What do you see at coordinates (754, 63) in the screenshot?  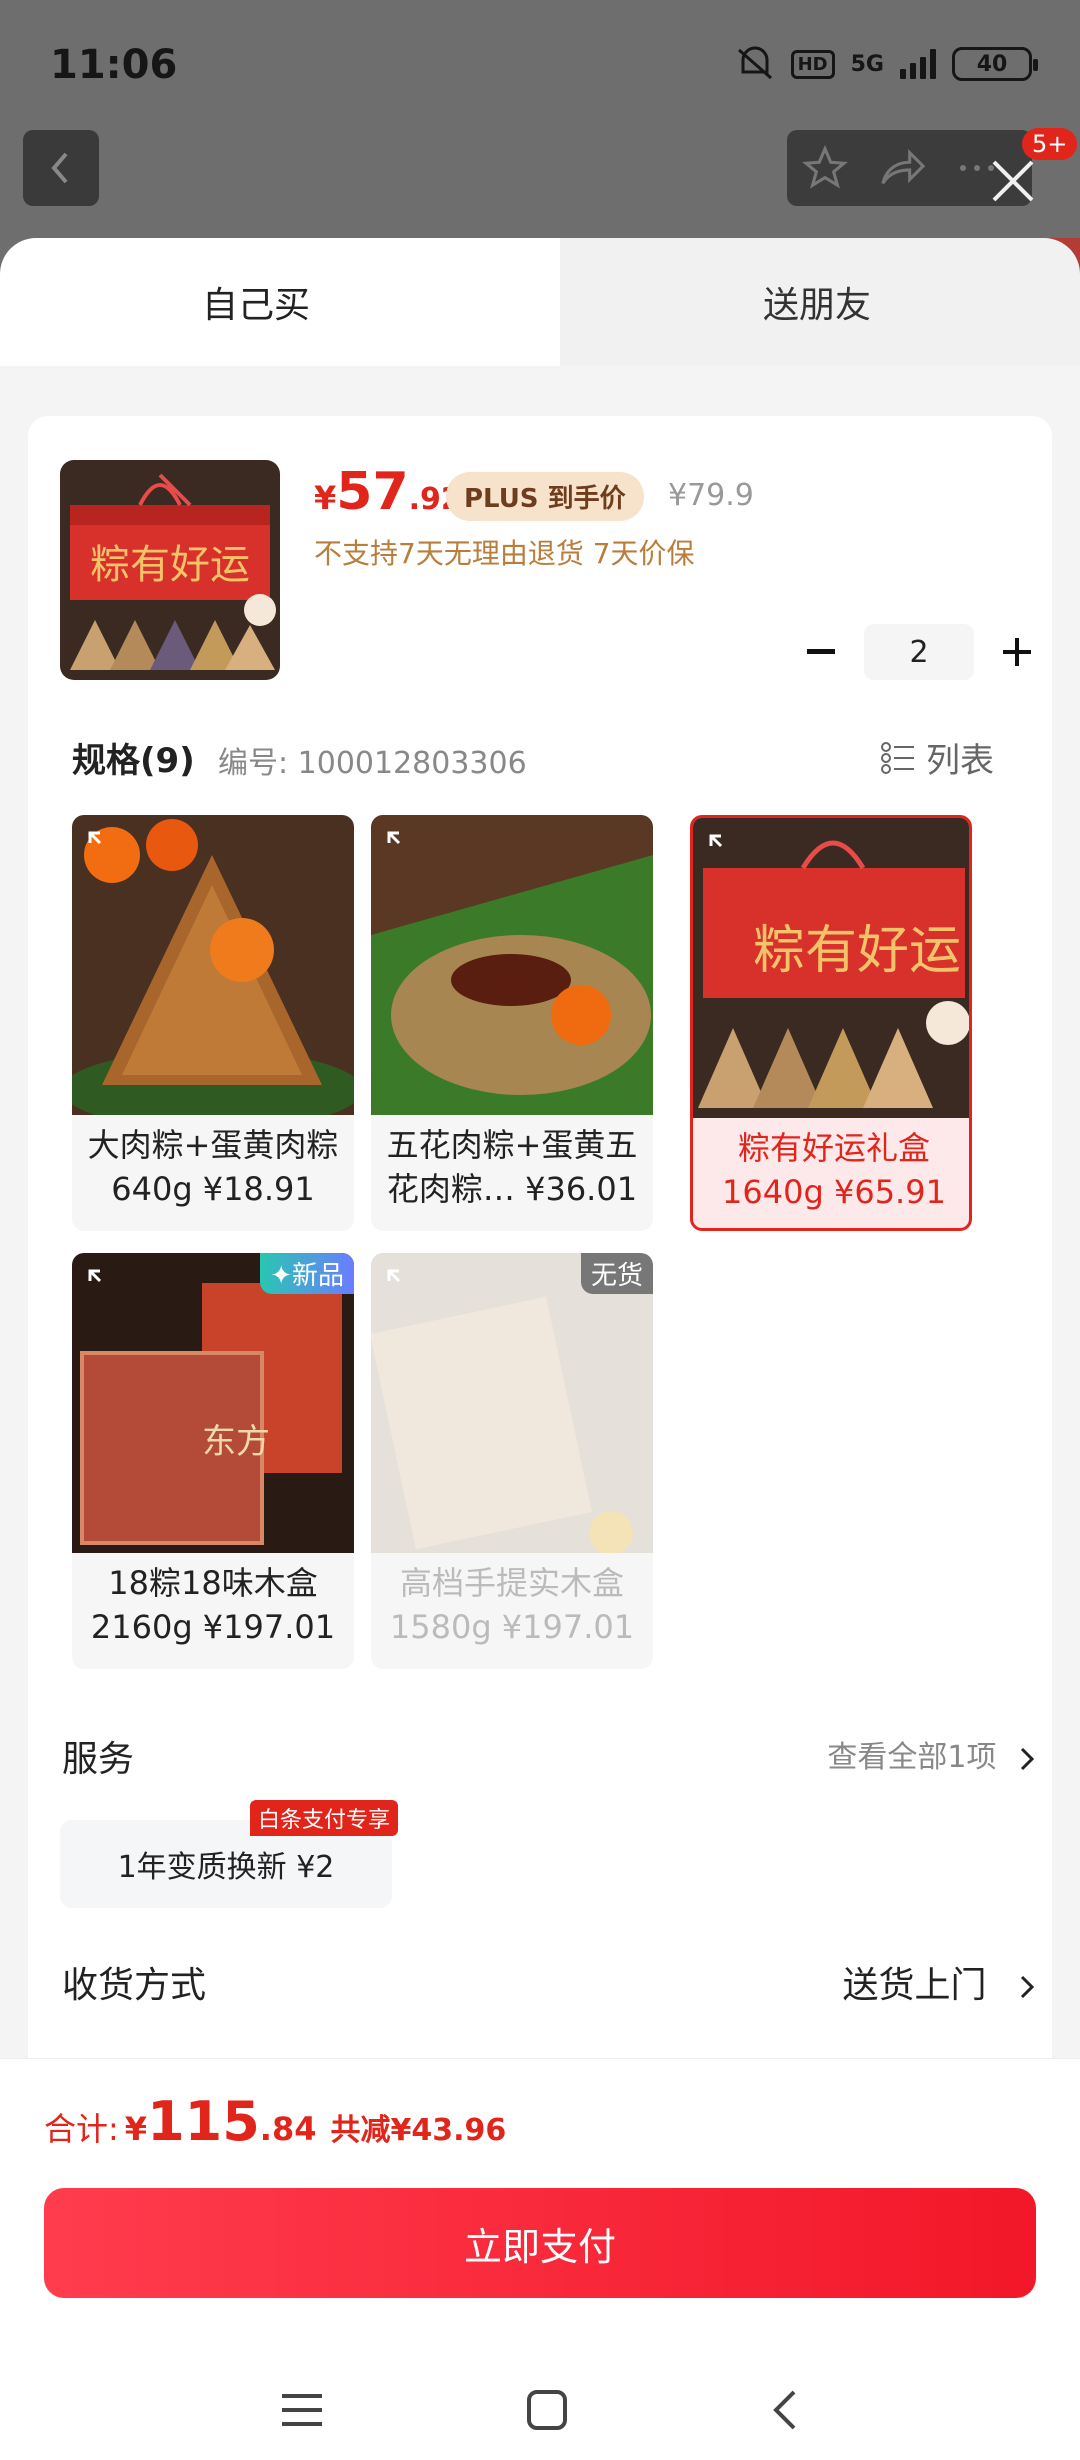 I see `mute-icon` at bounding box center [754, 63].